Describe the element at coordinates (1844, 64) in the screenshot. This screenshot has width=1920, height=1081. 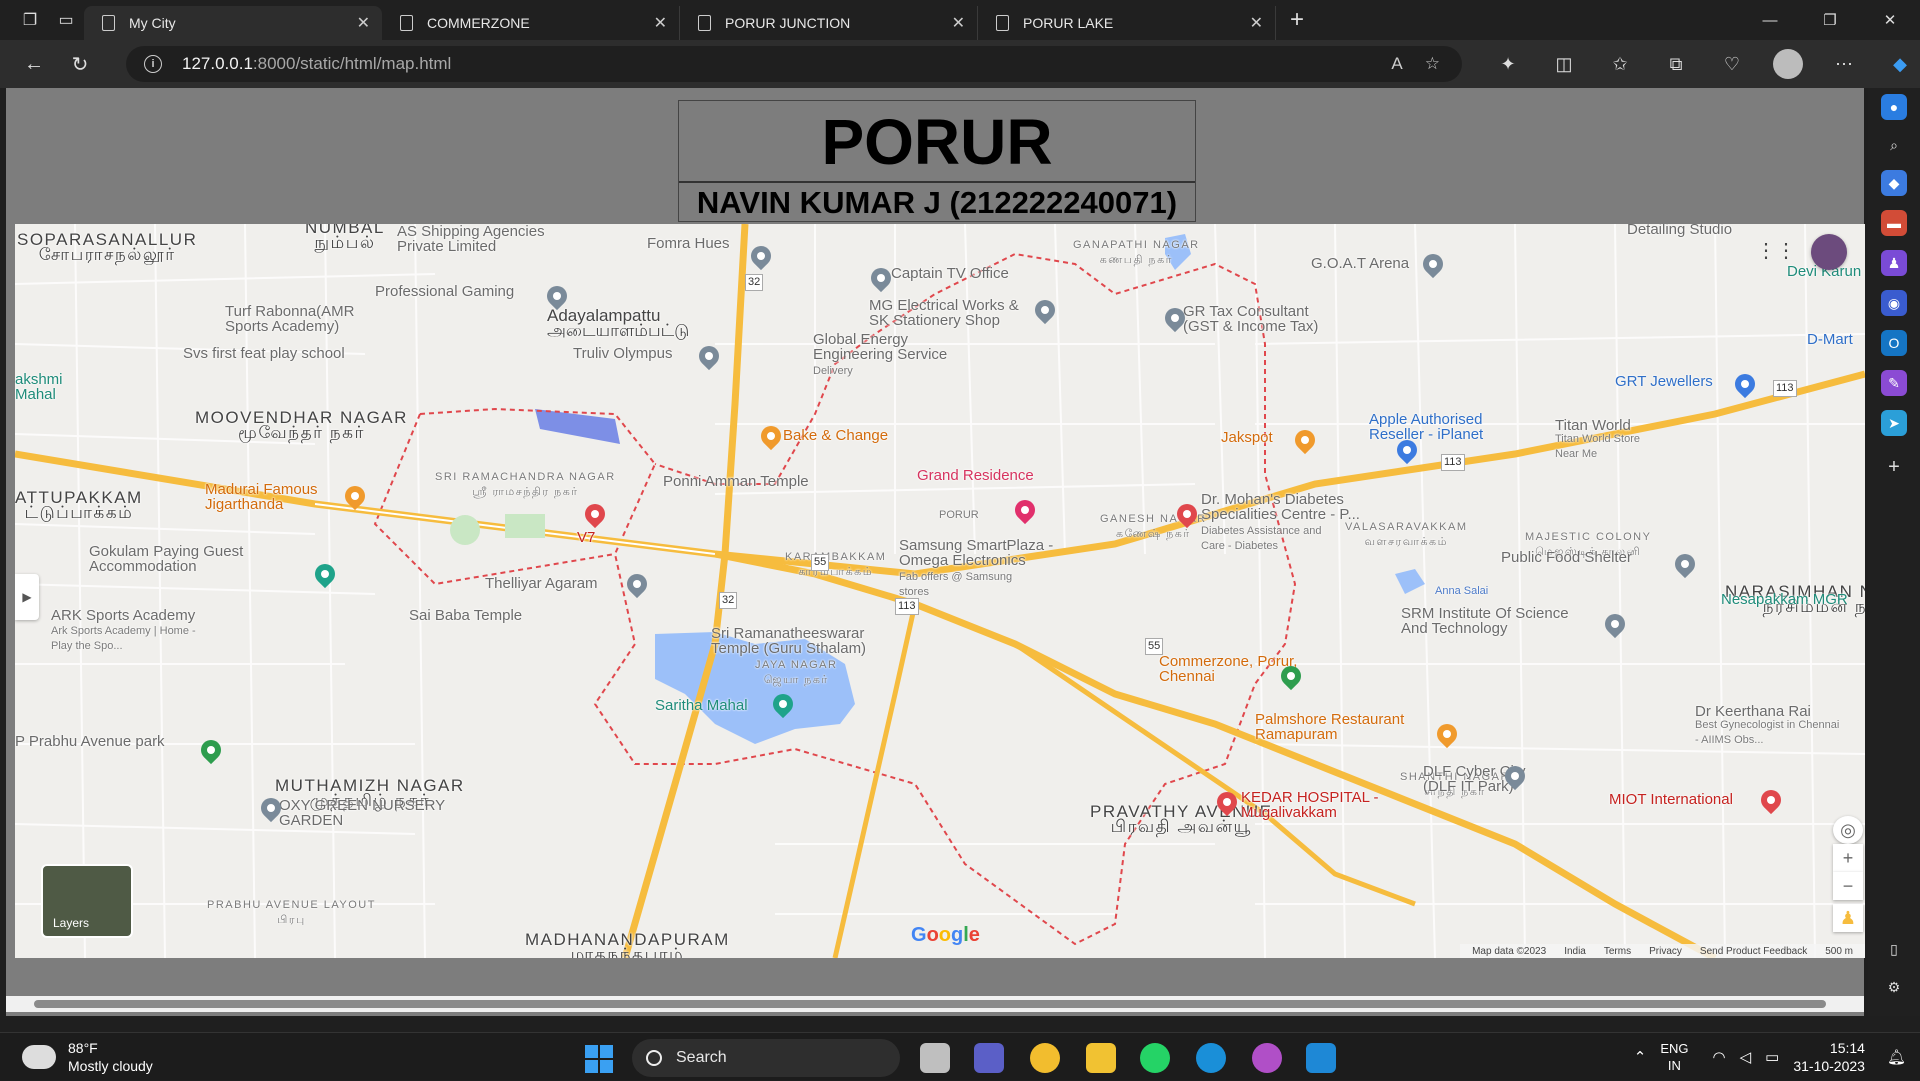
I see `more-menu-icon: ⋯` at that location.